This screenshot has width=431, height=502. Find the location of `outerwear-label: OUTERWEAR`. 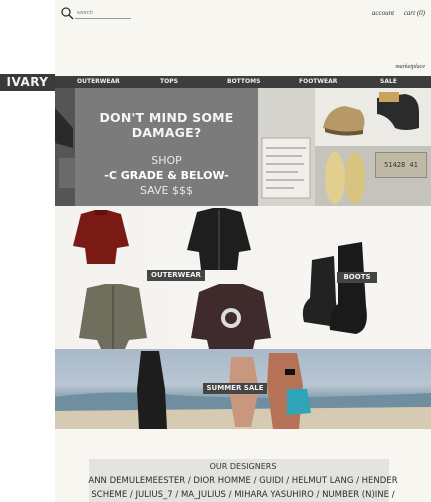

outerwear-label: OUTERWEAR is located at coordinates (176, 275).